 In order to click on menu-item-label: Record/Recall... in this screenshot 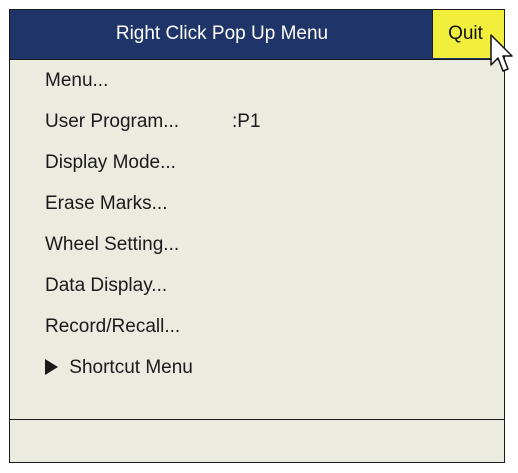, I will do `click(113, 326)`.